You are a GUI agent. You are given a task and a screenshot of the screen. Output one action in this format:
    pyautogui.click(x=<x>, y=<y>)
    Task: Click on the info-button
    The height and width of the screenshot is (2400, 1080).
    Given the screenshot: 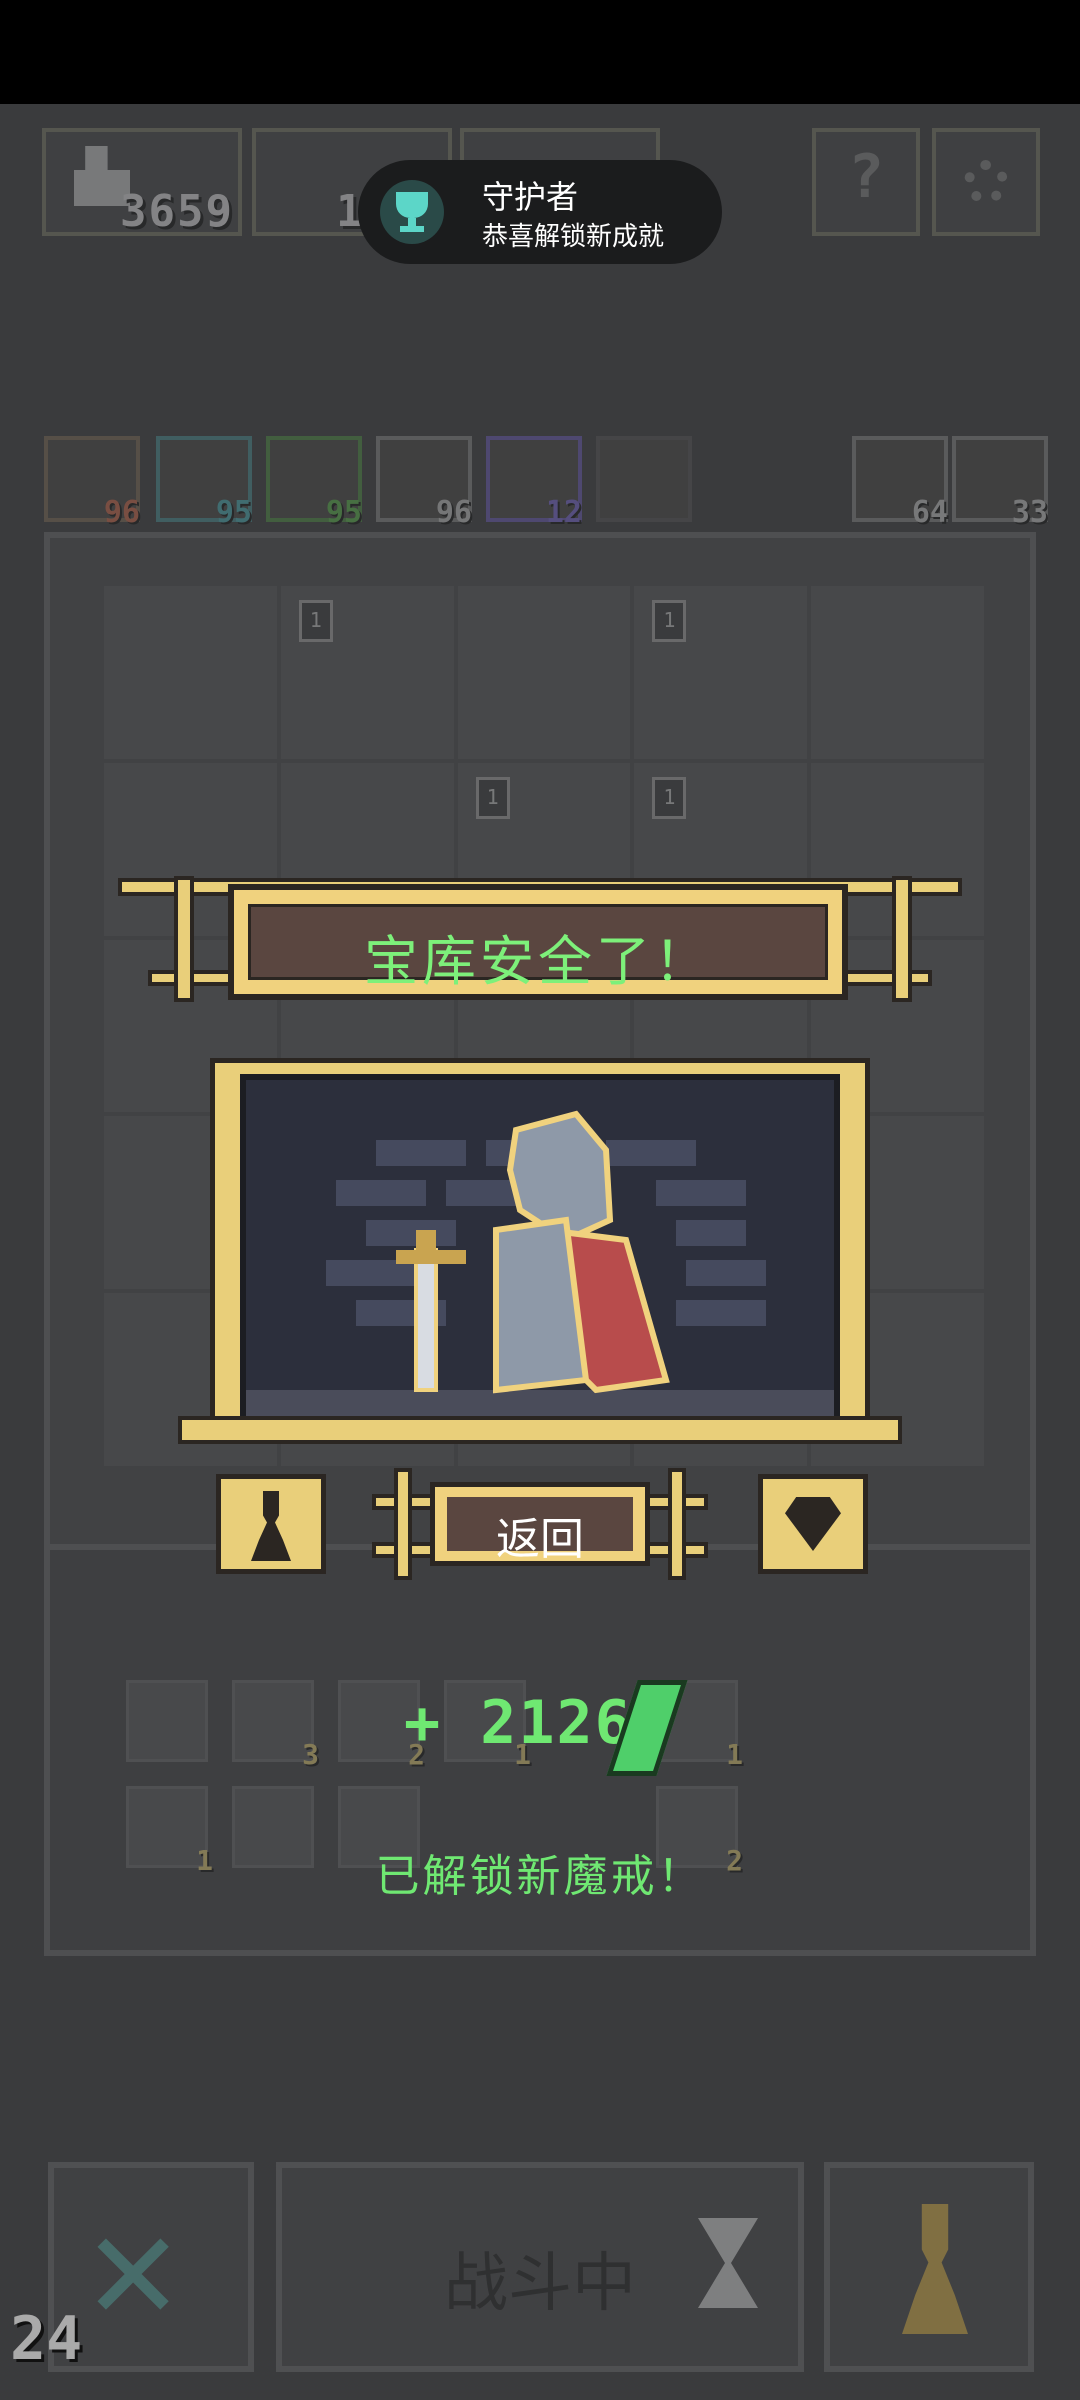 What is the action you would take?
    pyautogui.click(x=271, y=1524)
    